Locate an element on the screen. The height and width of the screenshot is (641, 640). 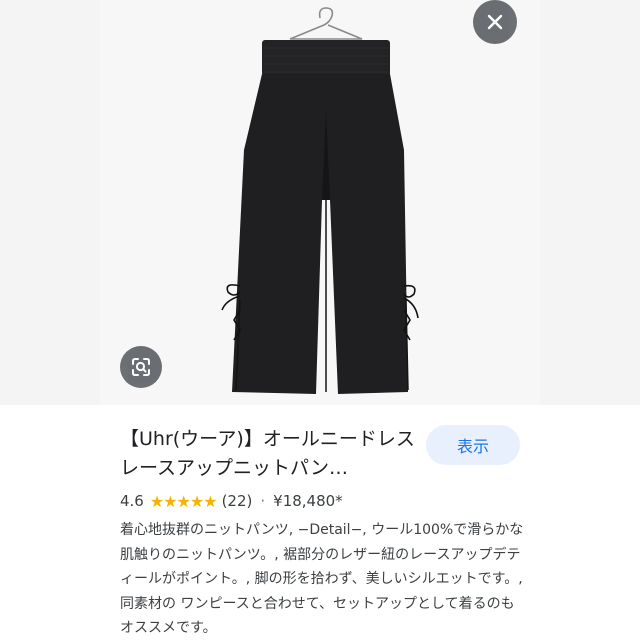
review-count: (22) is located at coordinates (237, 501).